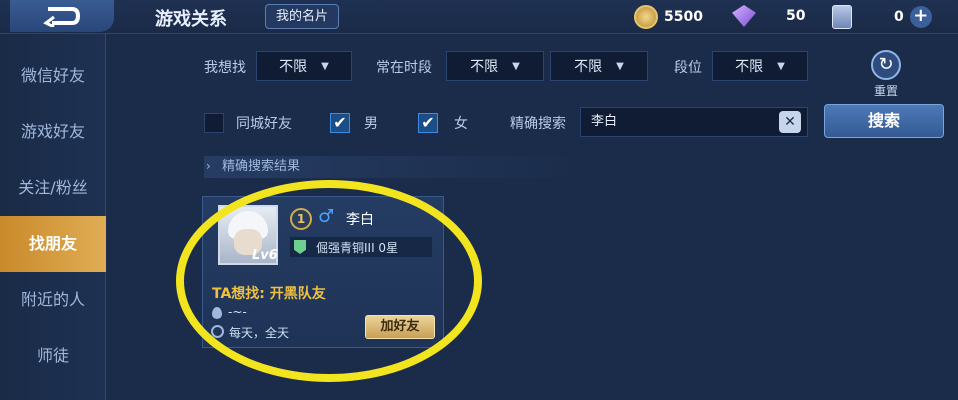 This screenshot has height=400, width=958. Describe the element at coordinates (237, 312) in the screenshot. I see `player-location: -~-` at that location.